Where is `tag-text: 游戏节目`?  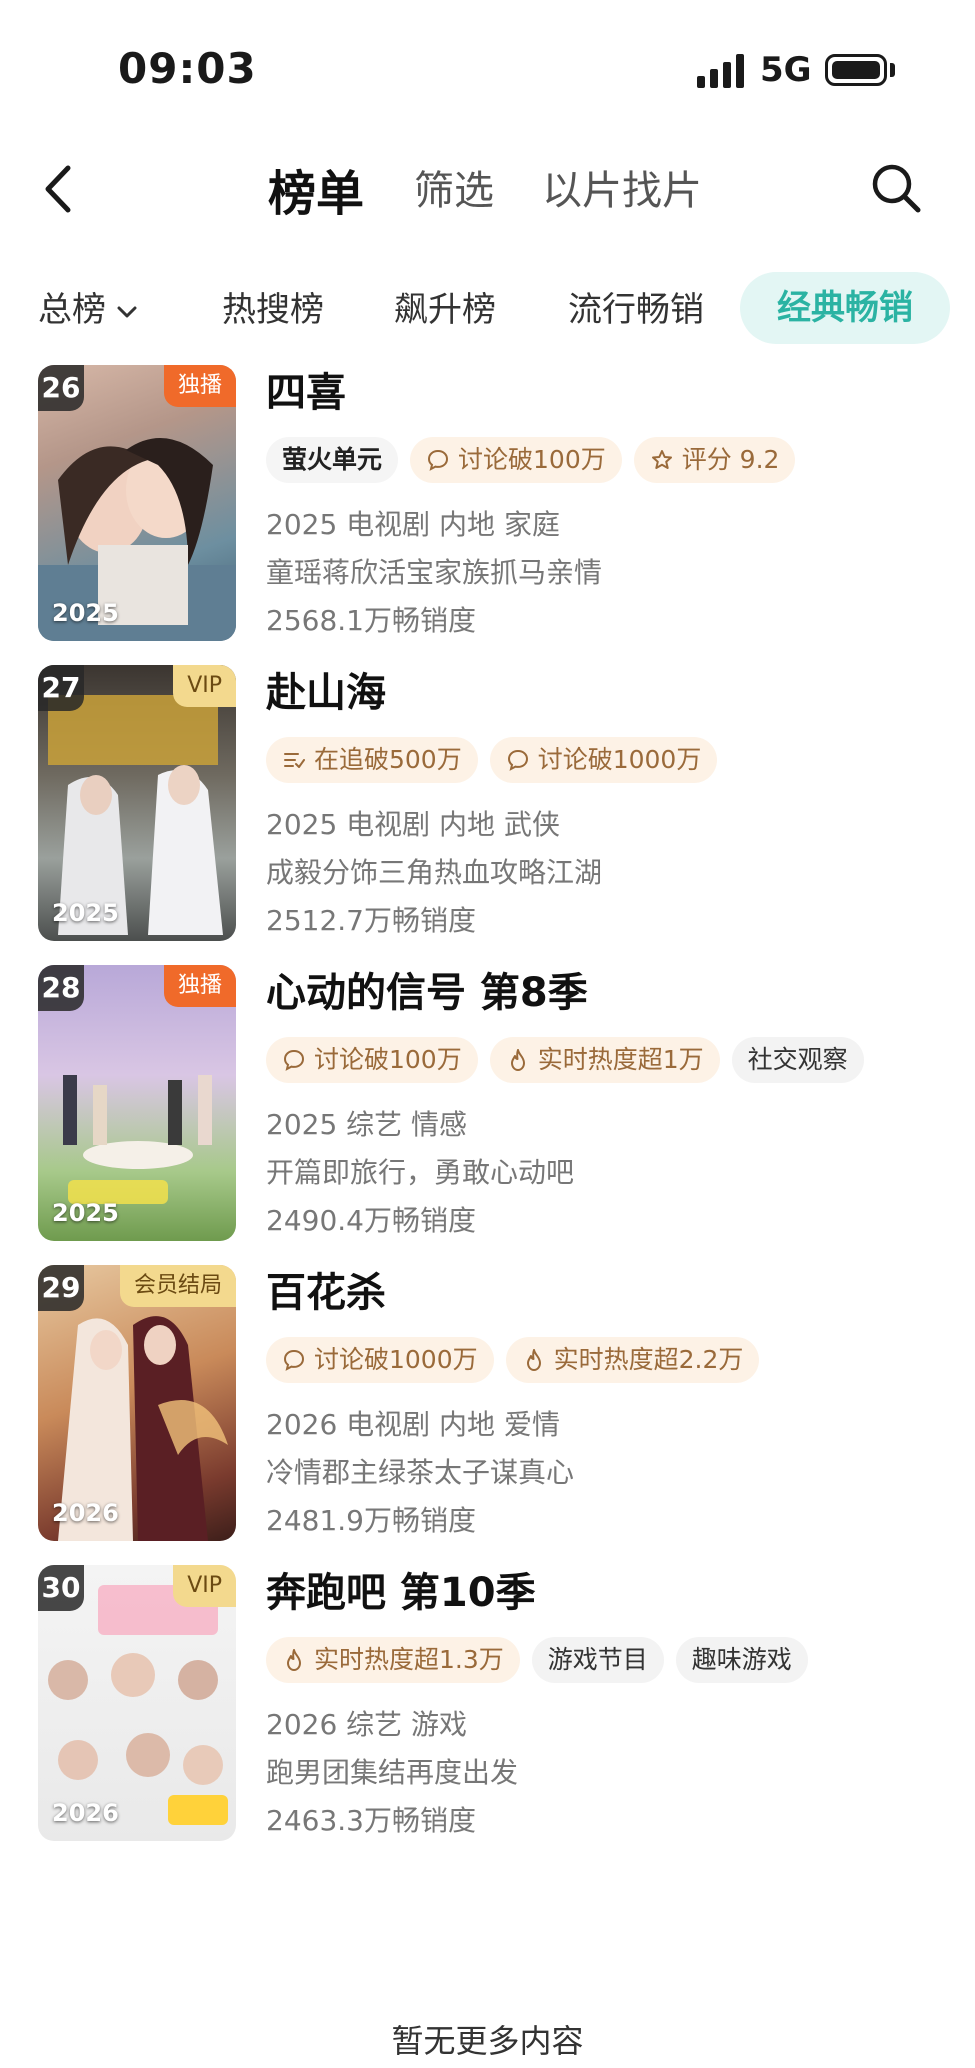 tag-text: 游戏节目 is located at coordinates (597, 1659).